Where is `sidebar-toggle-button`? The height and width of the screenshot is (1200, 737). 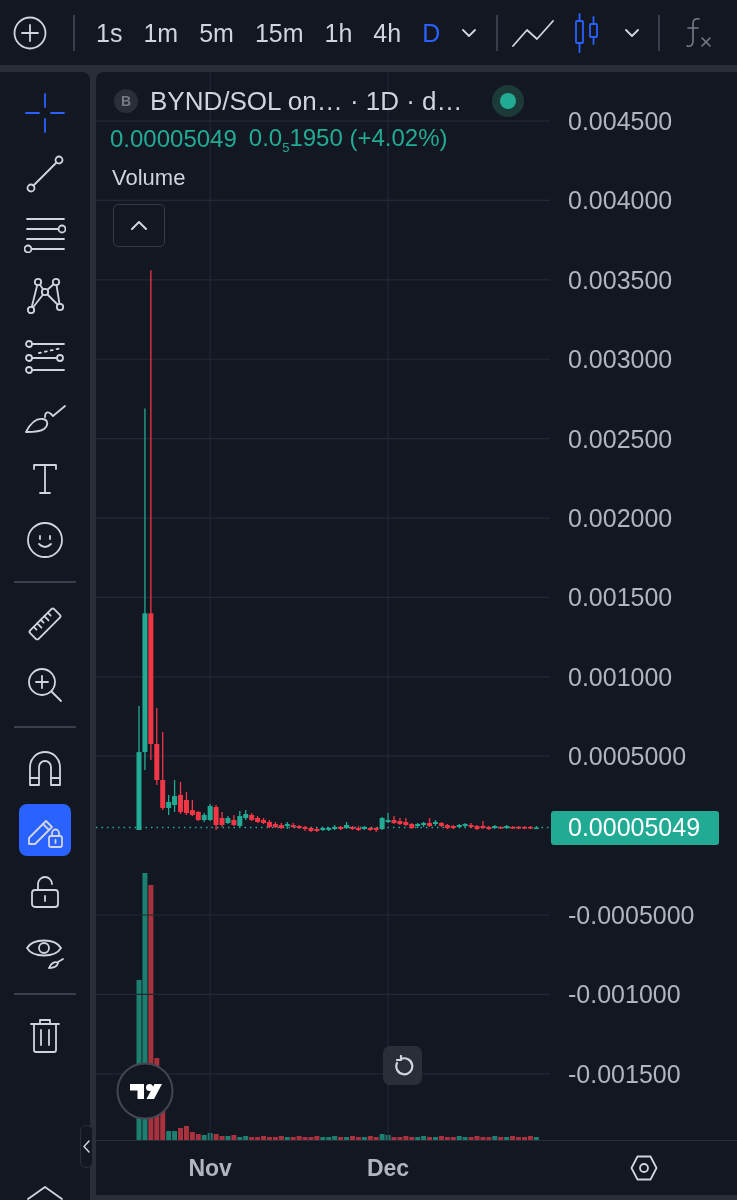
sidebar-toggle-button is located at coordinates (86, 1146).